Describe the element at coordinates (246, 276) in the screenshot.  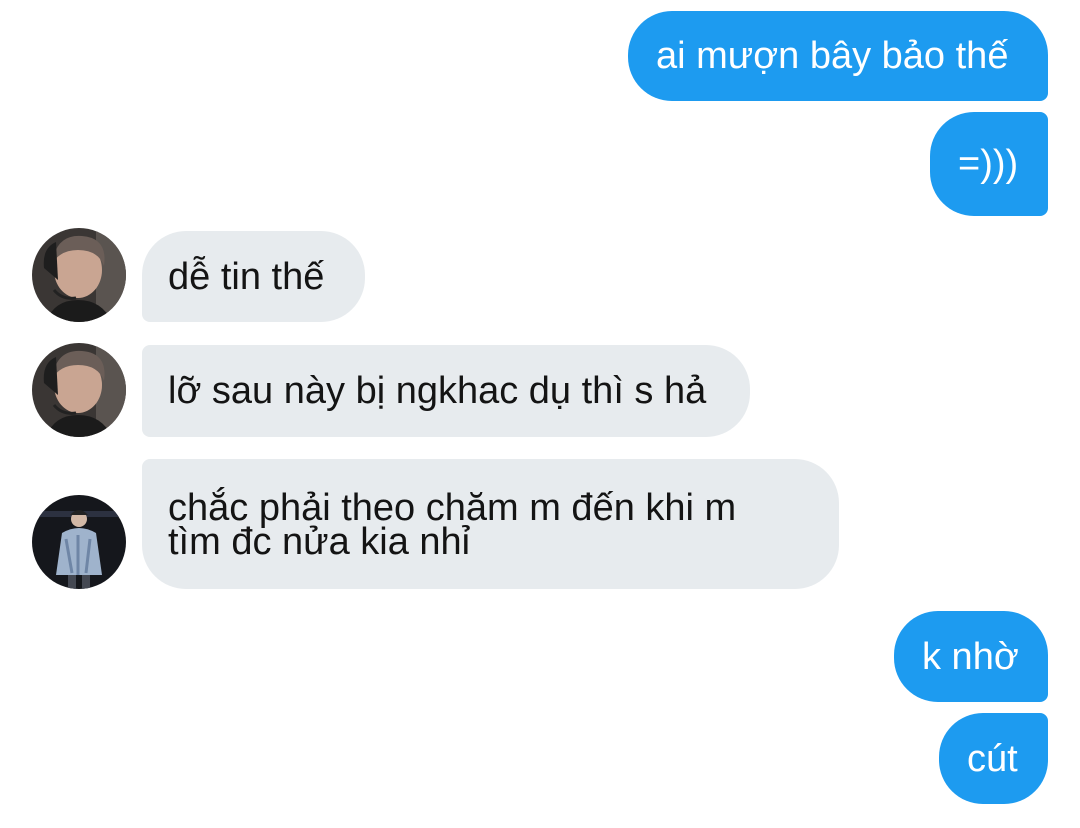
I see `message-text: dễ tin thế` at that location.